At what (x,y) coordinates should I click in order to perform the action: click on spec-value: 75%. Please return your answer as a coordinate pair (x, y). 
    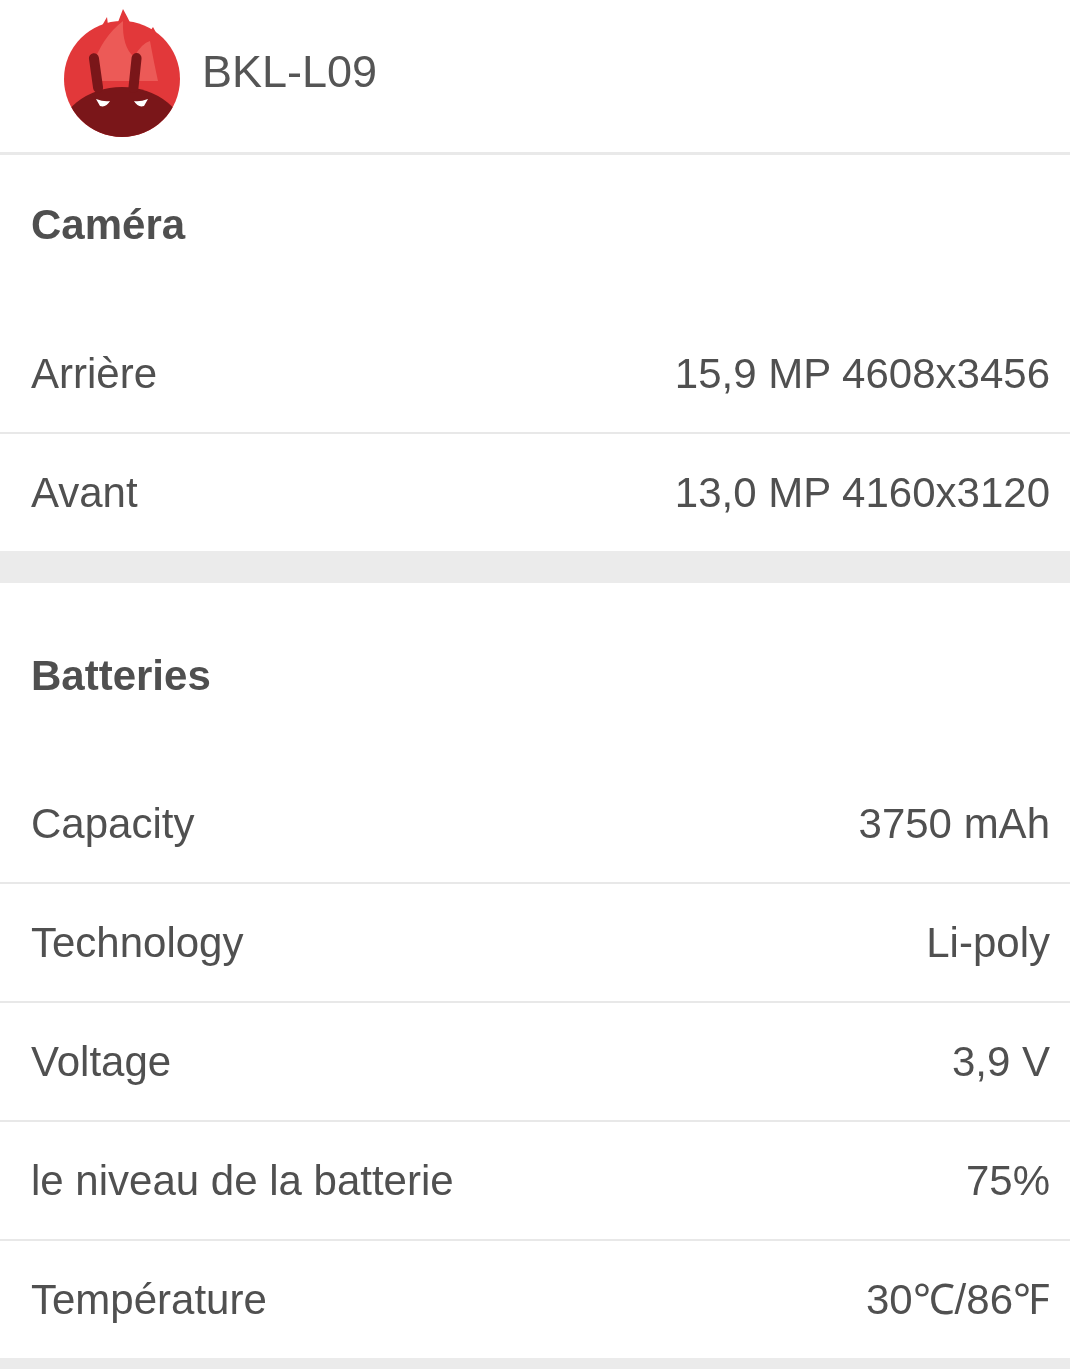
    Looking at the image, I should click on (1007, 1180).